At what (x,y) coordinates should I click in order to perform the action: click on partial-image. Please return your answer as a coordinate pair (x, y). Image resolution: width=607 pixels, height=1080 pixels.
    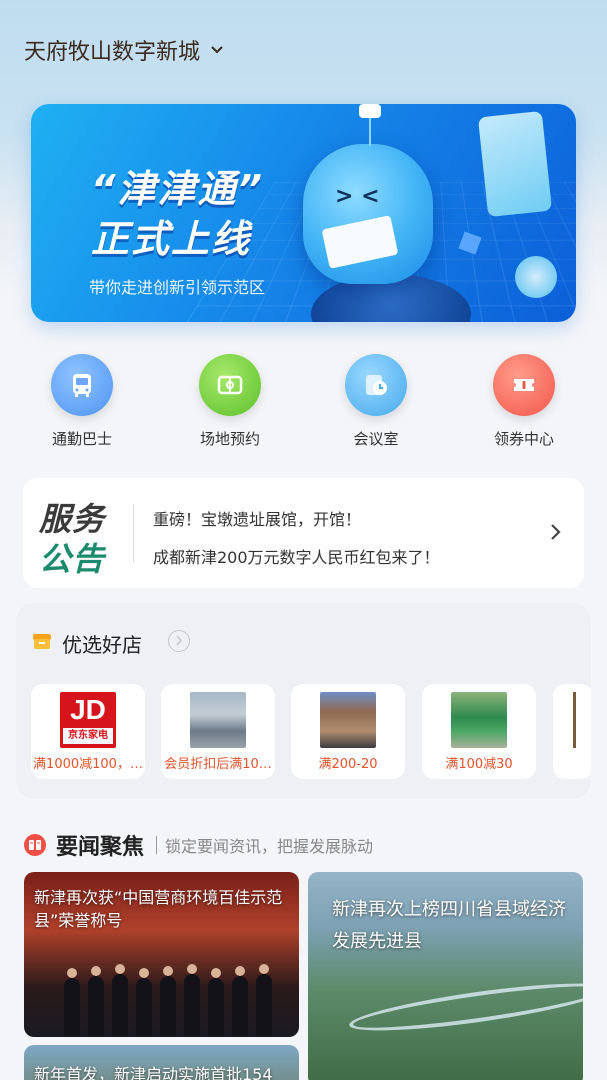
    Looking at the image, I should click on (574, 720).